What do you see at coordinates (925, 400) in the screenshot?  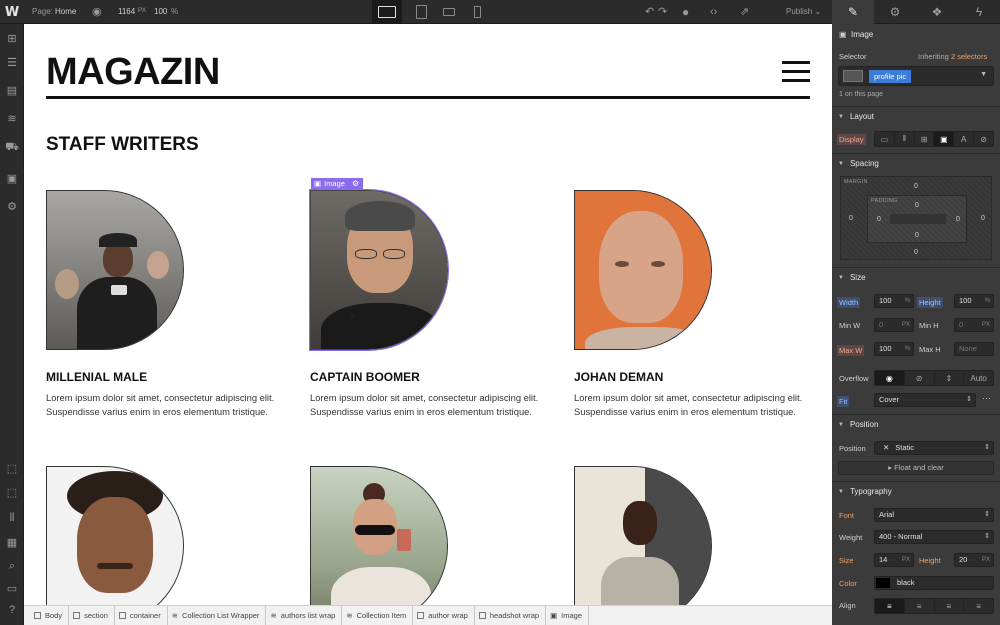 I see `object-fit-select: Cover ⇕` at bounding box center [925, 400].